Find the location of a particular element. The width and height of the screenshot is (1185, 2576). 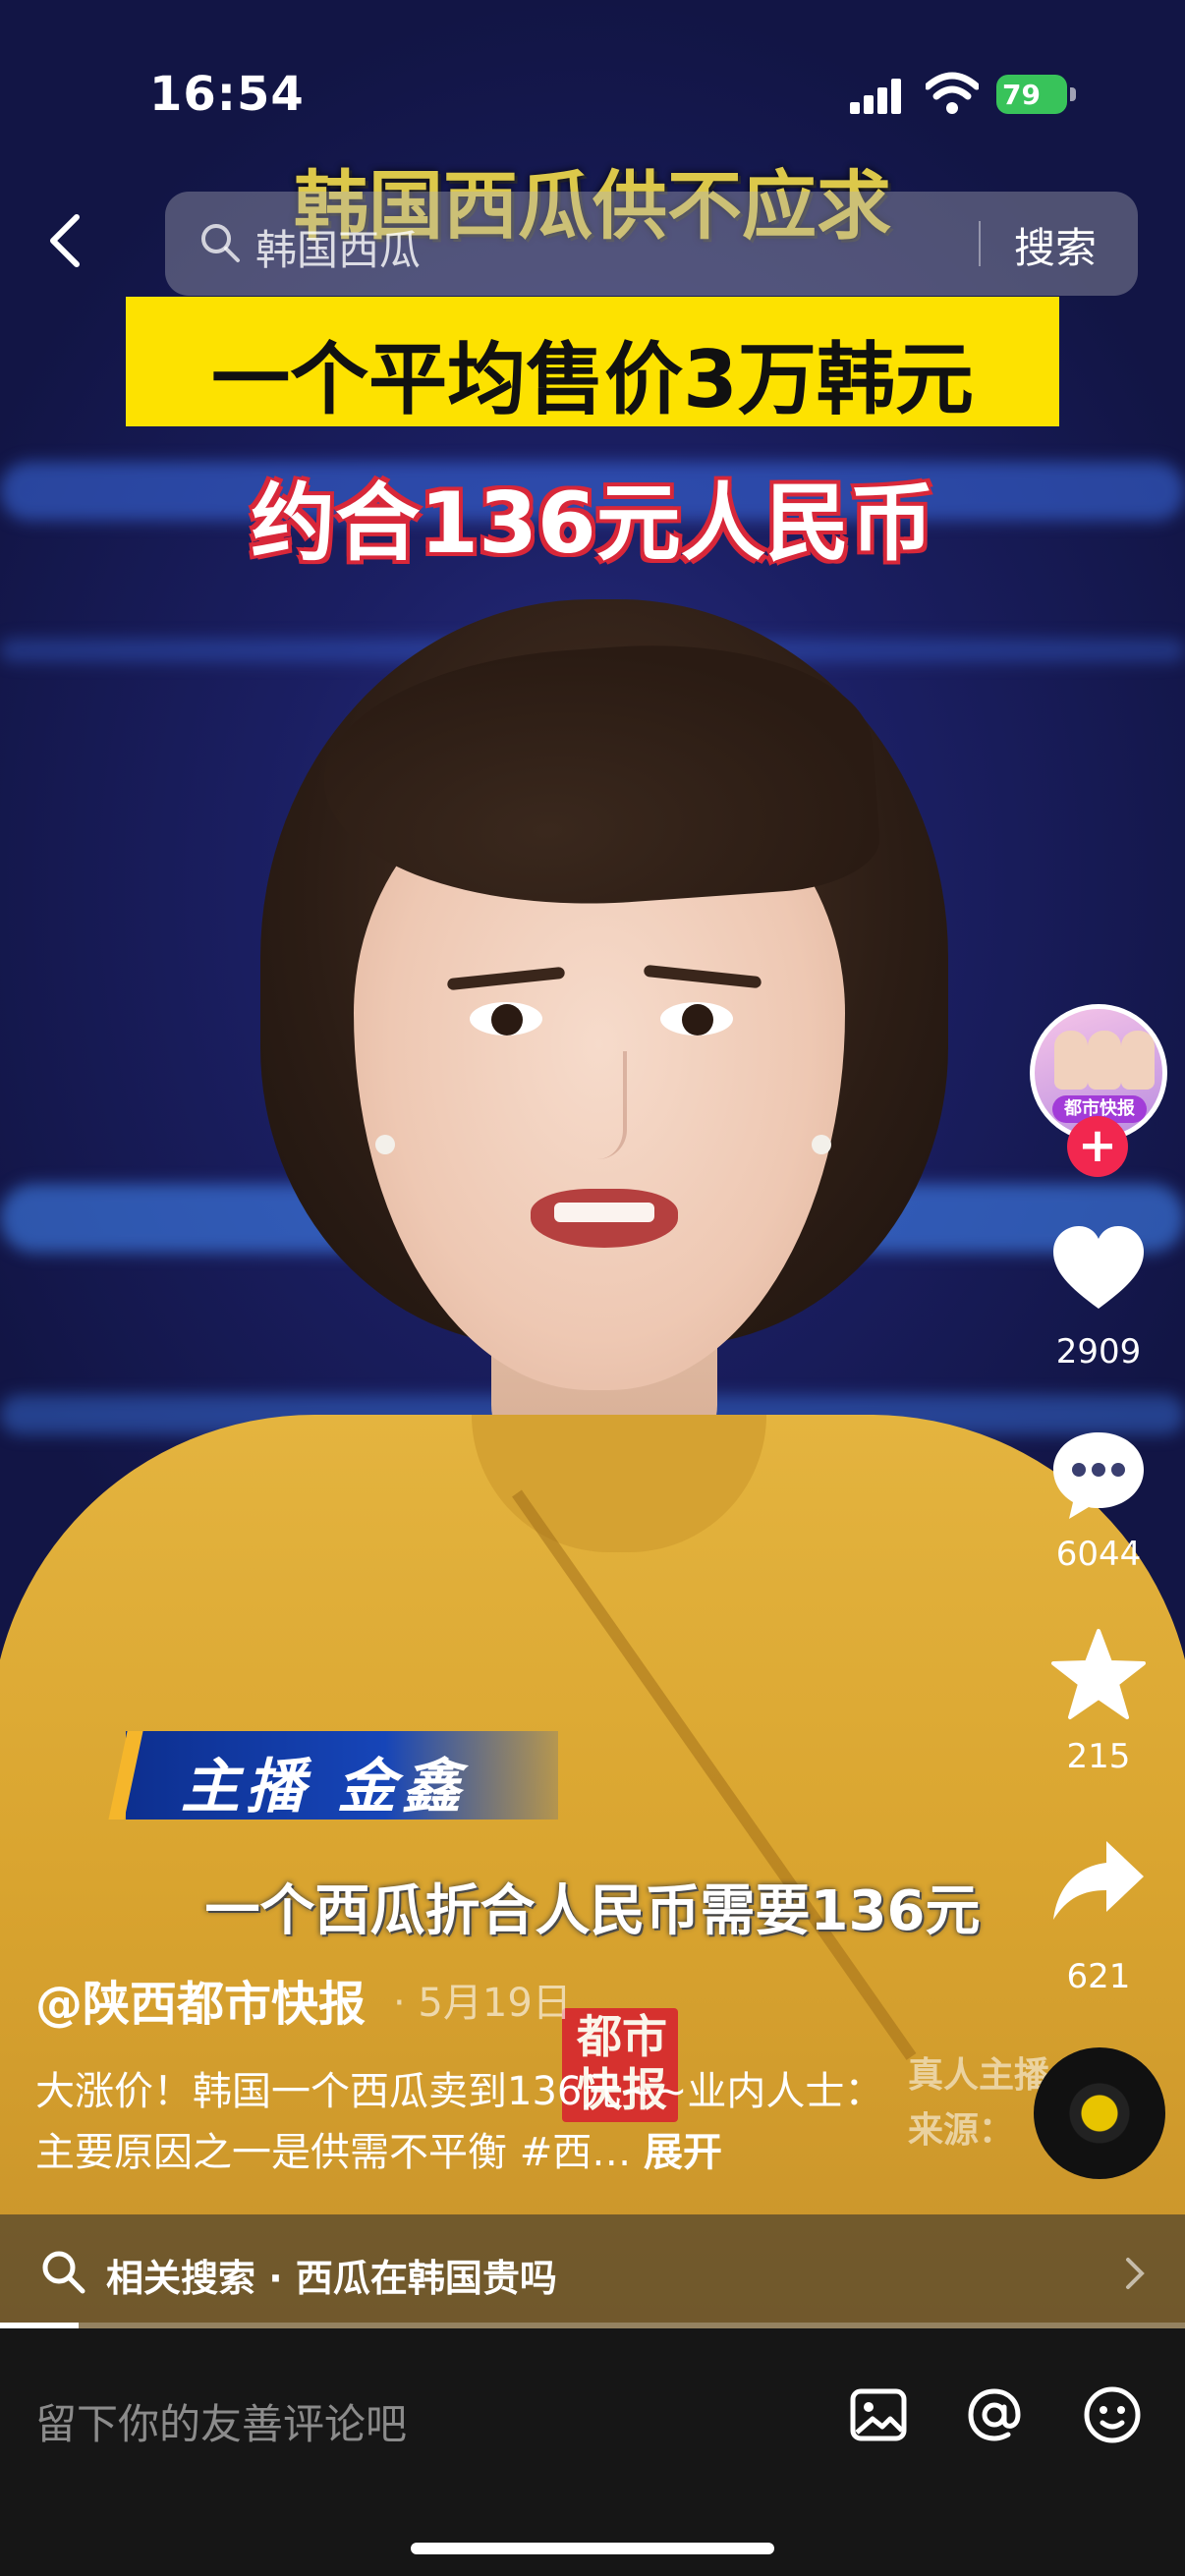

cellular-signal-icon is located at coordinates (878, 96).